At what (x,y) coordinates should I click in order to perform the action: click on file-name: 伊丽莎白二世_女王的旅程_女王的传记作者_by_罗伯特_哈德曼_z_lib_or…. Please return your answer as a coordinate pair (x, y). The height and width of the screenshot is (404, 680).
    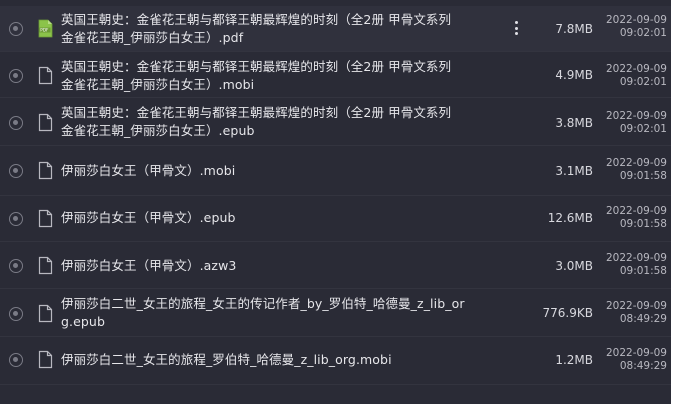
    Looking at the image, I should click on (286, 313).